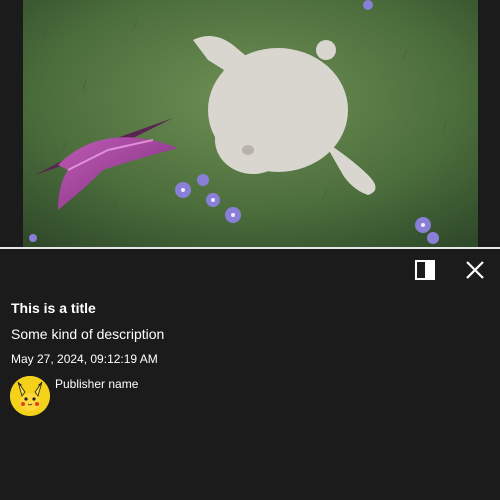  I want to click on panel-divider, so click(250, 248).